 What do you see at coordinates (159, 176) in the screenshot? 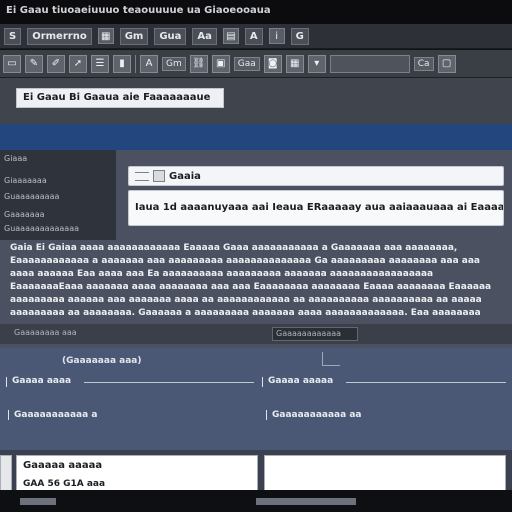
I see `checkbox-icon` at bounding box center [159, 176].